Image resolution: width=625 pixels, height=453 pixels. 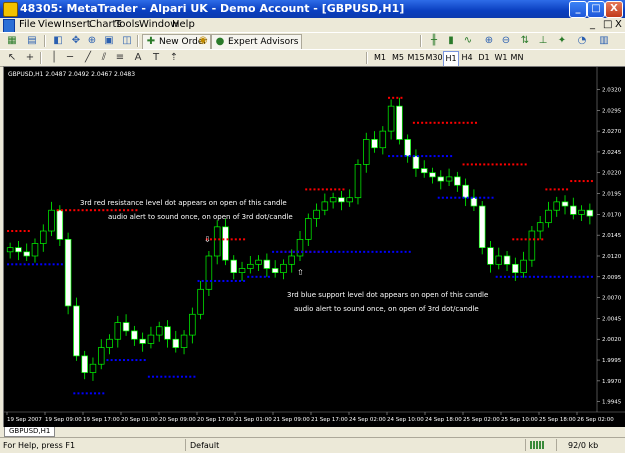 I want to click on vertical-line-icon: │, so click(x=54, y=58).